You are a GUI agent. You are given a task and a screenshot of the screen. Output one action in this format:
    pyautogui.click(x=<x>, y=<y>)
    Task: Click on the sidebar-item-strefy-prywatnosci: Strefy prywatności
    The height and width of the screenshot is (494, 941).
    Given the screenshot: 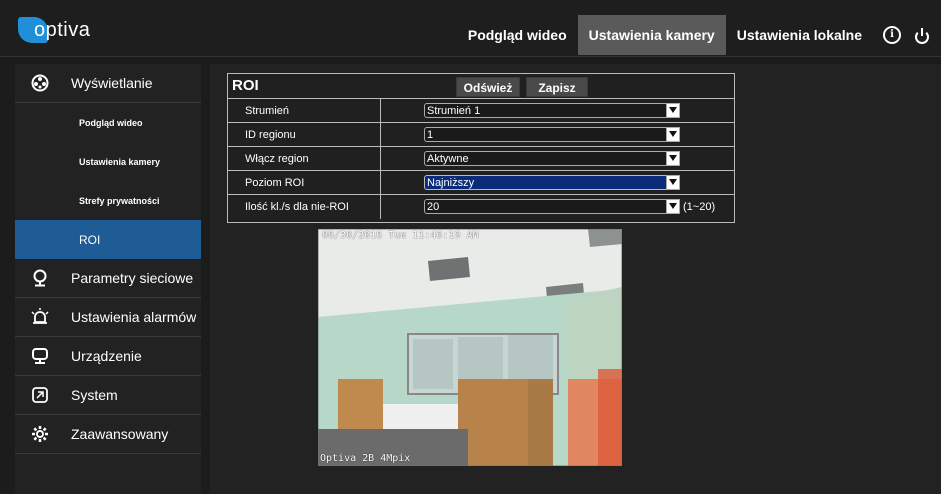 What is the action you would take?
    pyautogui.click(x=108, y=200)
    